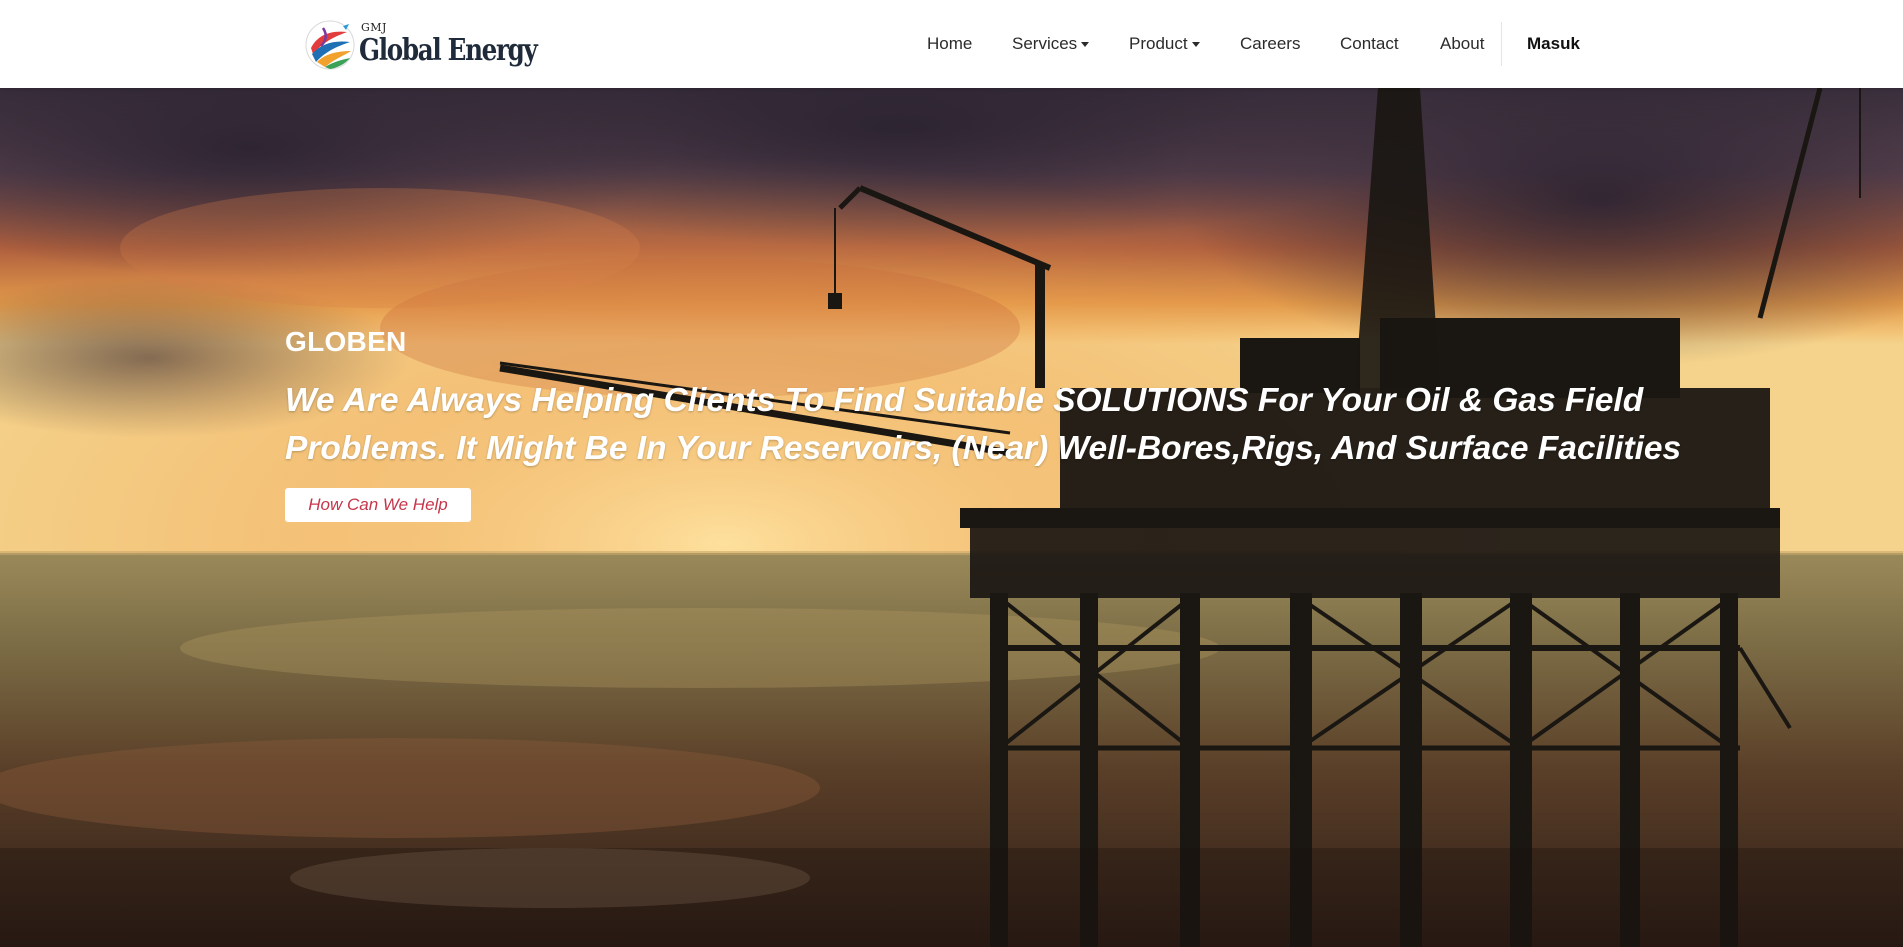  Describe the element at coordinates (1045, 43) in the screenshot. I see `nav-item-label: Services` at that location.